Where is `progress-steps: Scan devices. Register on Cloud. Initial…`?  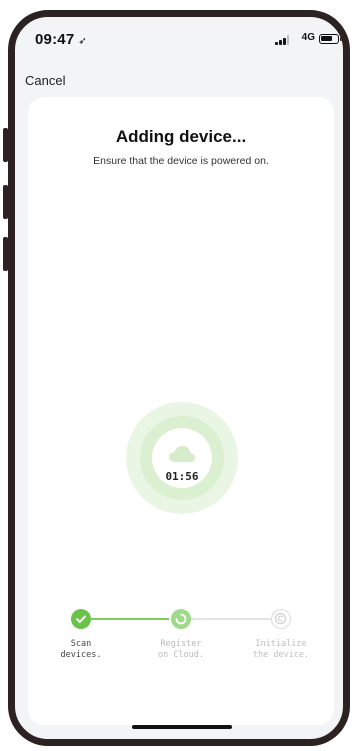
progress-steps: Scan devices. Register on Cloud. Initial… is located at coordinates (181, 644).